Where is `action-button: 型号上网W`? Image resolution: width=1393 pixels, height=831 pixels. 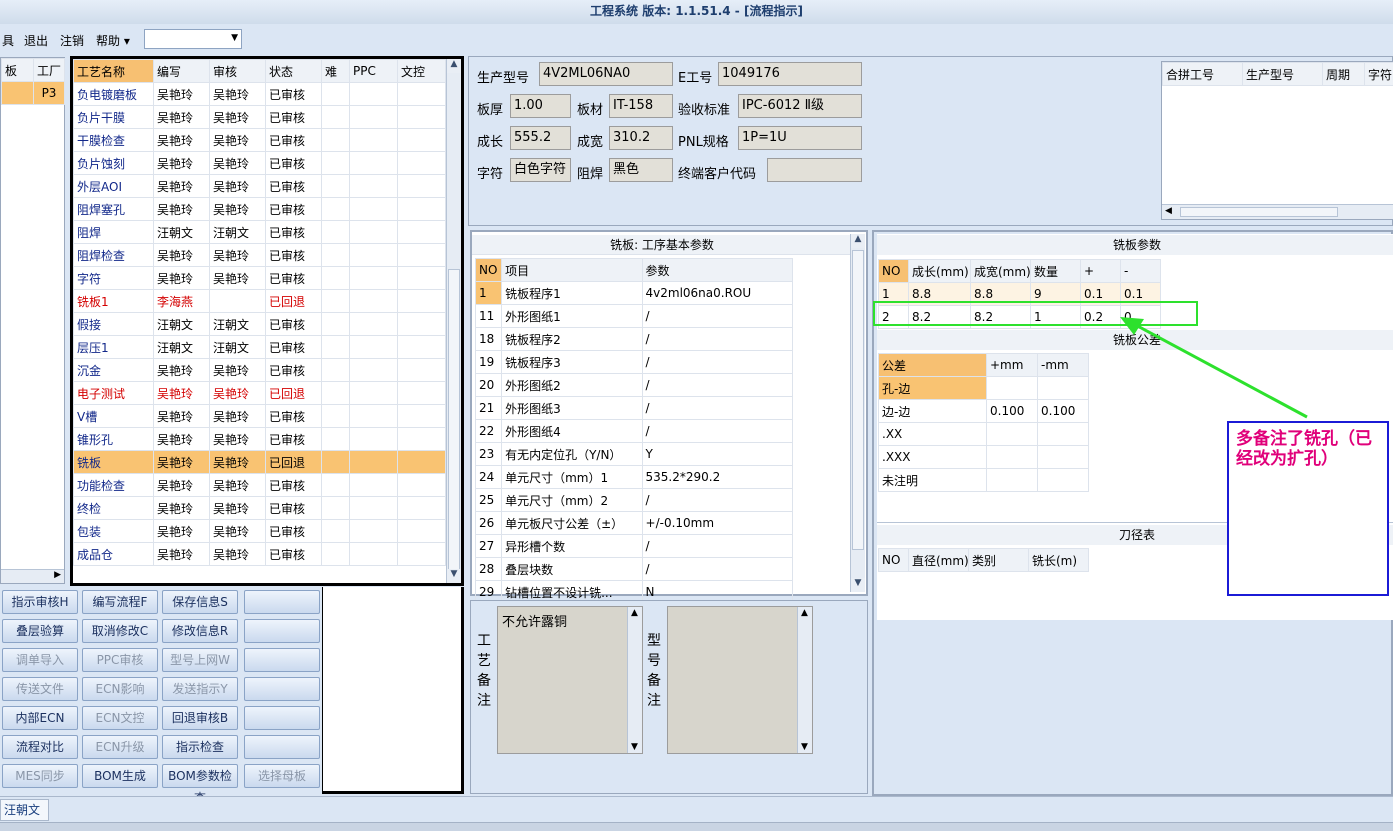
action-button: 型号上网W is located at coordinates (200, 660).